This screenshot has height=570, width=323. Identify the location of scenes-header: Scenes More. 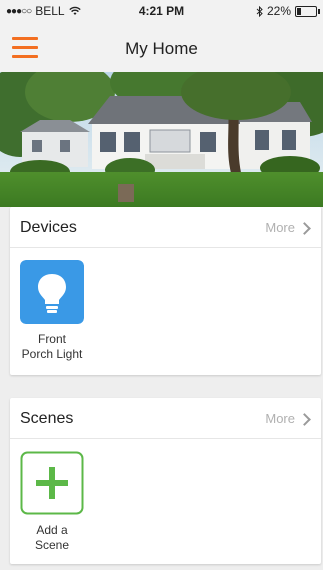
(165, 418).